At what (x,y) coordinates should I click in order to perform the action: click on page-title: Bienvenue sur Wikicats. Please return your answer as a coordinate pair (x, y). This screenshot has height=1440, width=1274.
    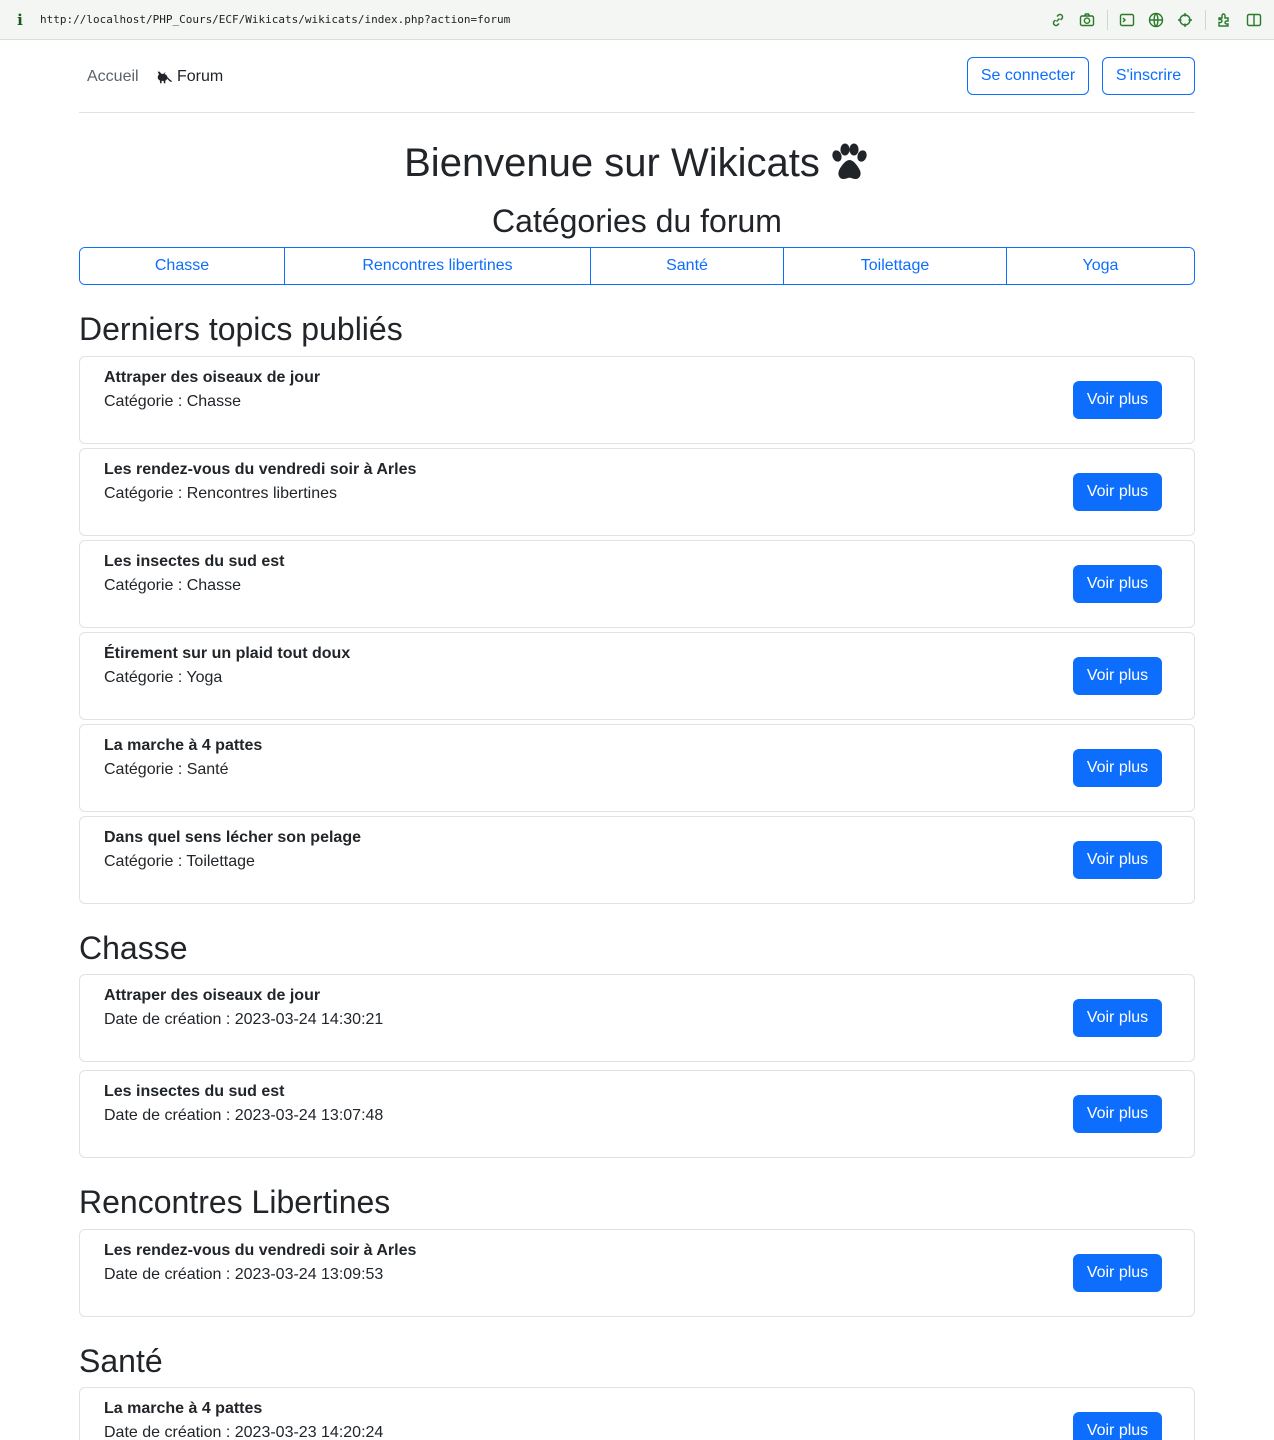
    Looking at the image, I should click on (637, 163).